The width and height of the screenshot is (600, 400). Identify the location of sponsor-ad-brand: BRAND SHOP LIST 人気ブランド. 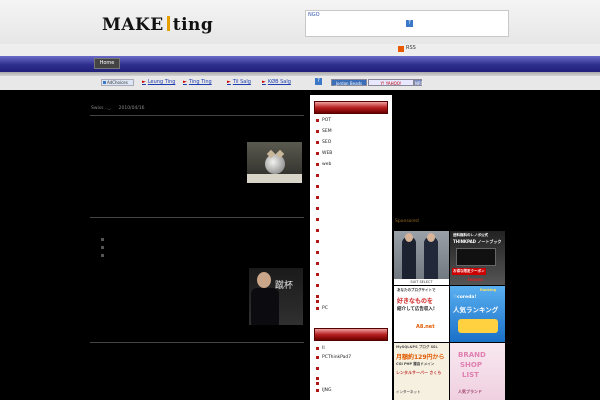
(477, 371).